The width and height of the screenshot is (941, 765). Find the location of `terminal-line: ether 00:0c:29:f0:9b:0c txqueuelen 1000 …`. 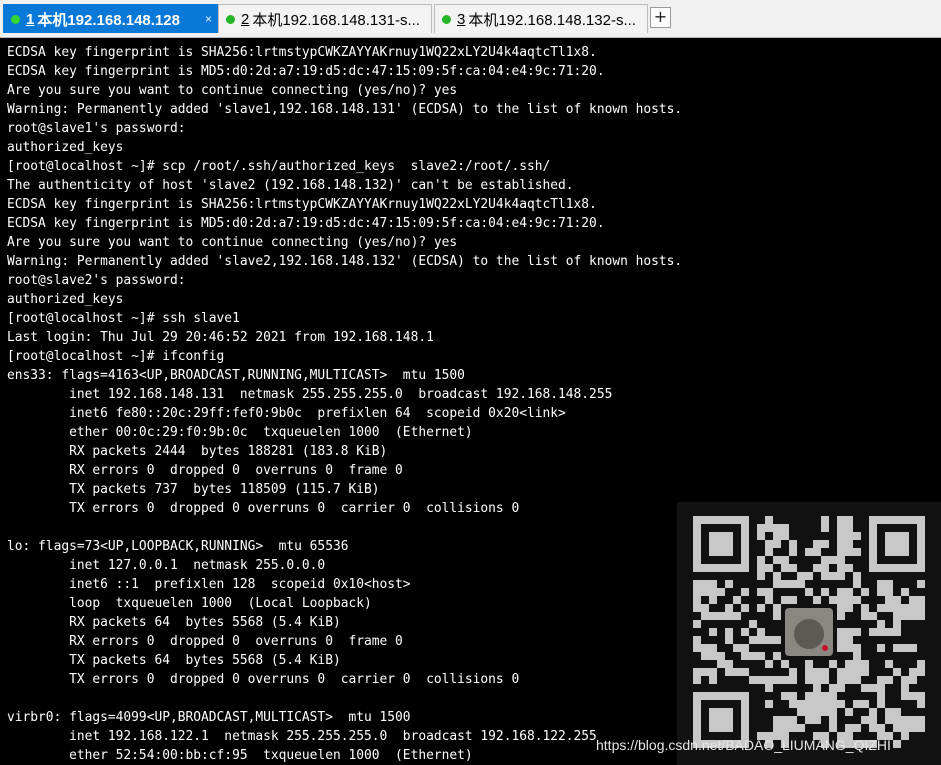

terminal-line: ether 00:0c:29:f0:9b:0c txqueuelen 1000 … is located at coordinates (240, 432).